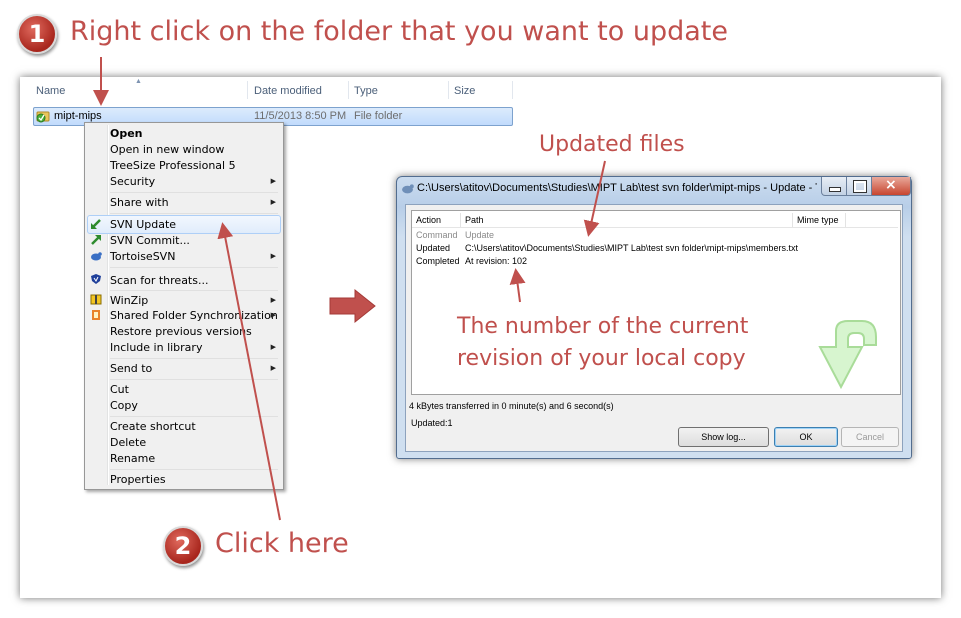 The height and width of the screenshot is (618, 961). What do you see at coordinates (517, 285) in the screenshot?
I see `revision-pointer-arrow` at bounding box center [517, 285].